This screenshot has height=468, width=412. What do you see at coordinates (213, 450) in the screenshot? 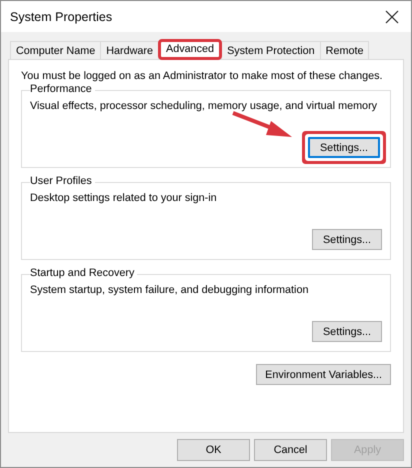
I see `dialog-button: OK` at bounding box center [213, 450].